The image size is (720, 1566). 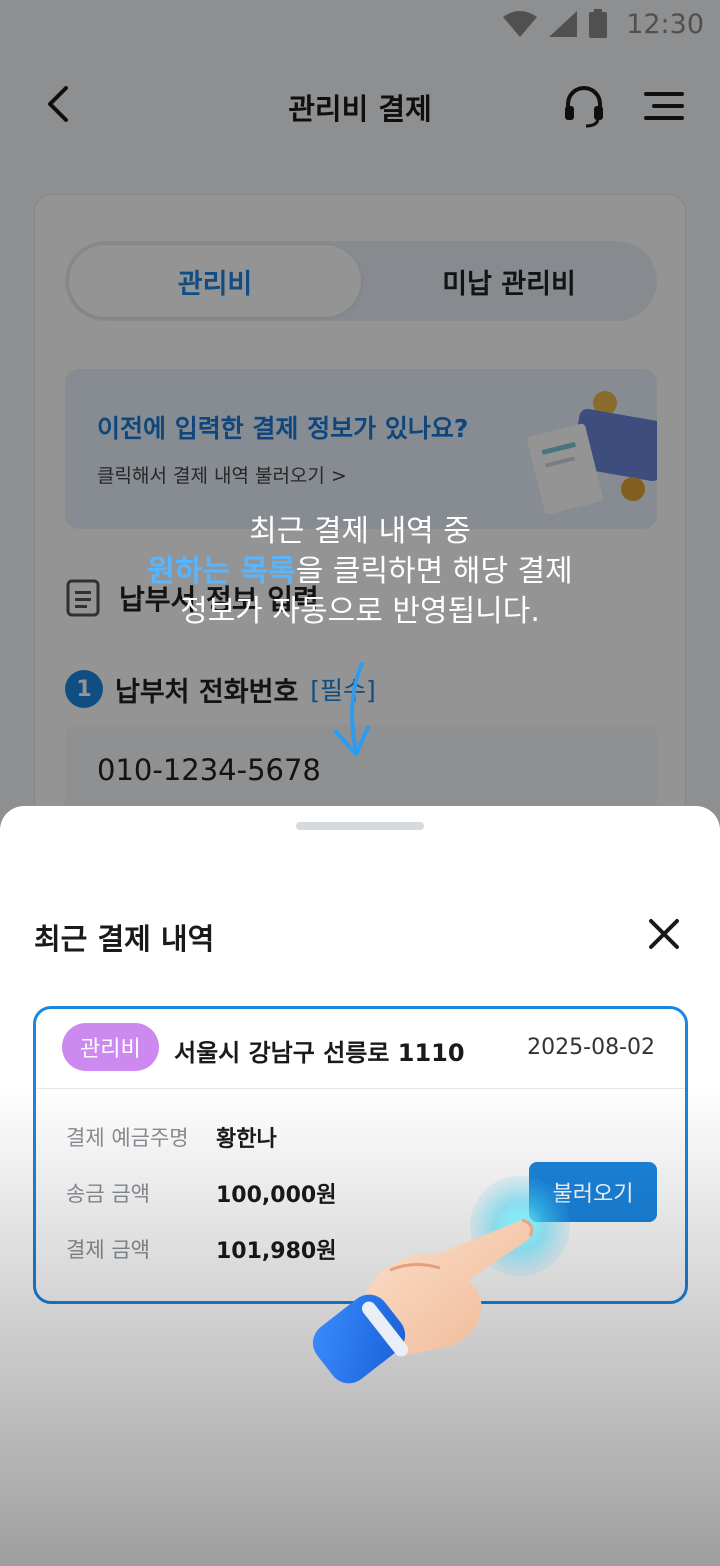 What do you see at coordinates (591, 1047) in the screenshot?
I see `history-date: 2025-08-02` at bounding box center [591, 1047].